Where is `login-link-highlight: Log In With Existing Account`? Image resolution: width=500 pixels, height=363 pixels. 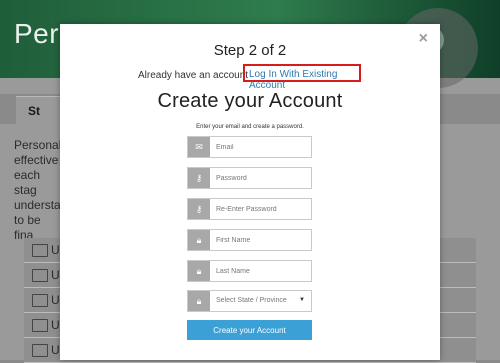 login-link-highlight: Log In With Existing Account is located at coordinates (302, 77).